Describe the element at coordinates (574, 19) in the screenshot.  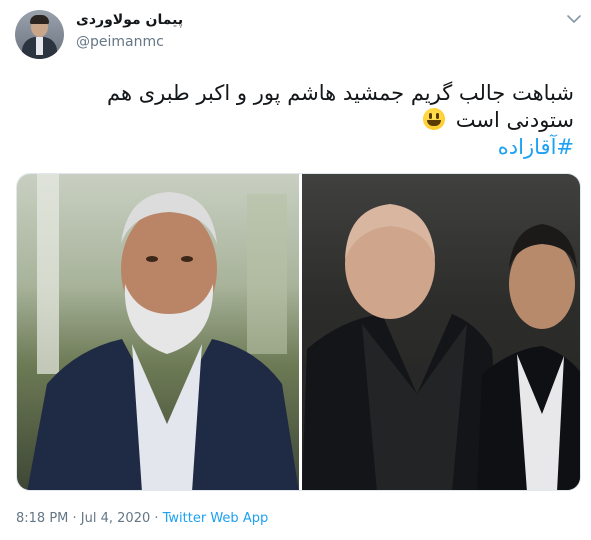
I see `chevron-down-icon` at that location.